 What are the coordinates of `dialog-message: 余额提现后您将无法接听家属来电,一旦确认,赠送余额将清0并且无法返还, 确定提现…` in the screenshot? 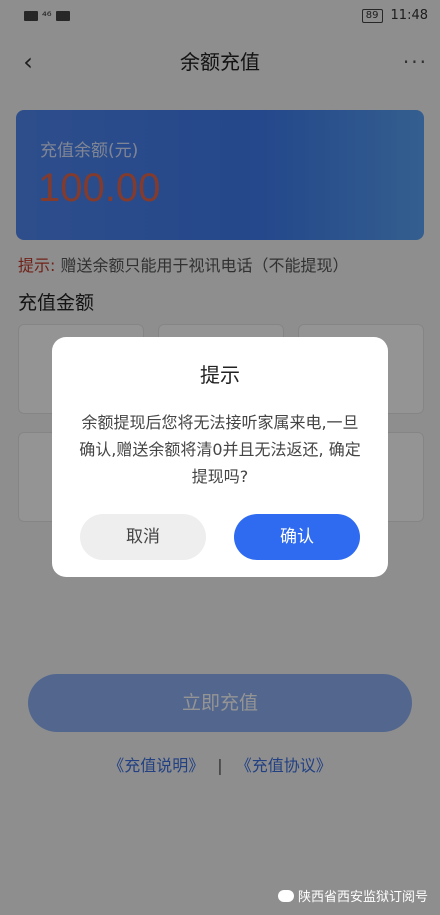 It's located at (220, 449).